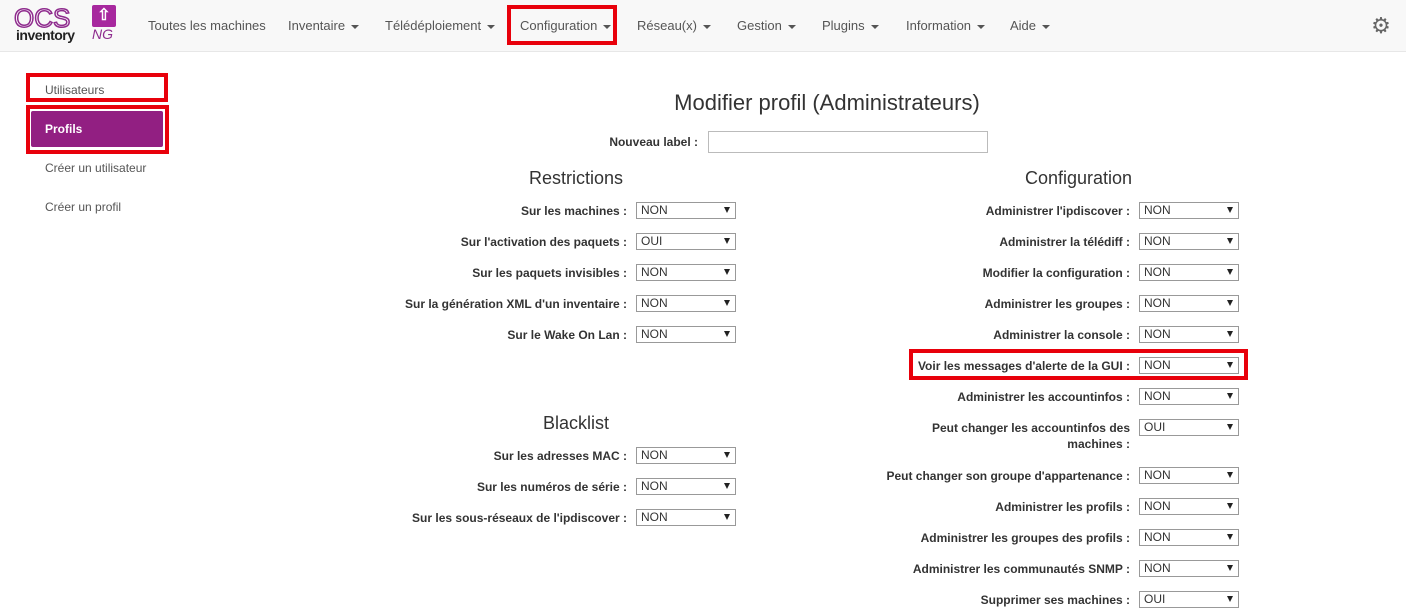 The height and width of the screenshot is (616, 1406). I want to click on new-label-label: Nouveau label :, so click(653, 142).